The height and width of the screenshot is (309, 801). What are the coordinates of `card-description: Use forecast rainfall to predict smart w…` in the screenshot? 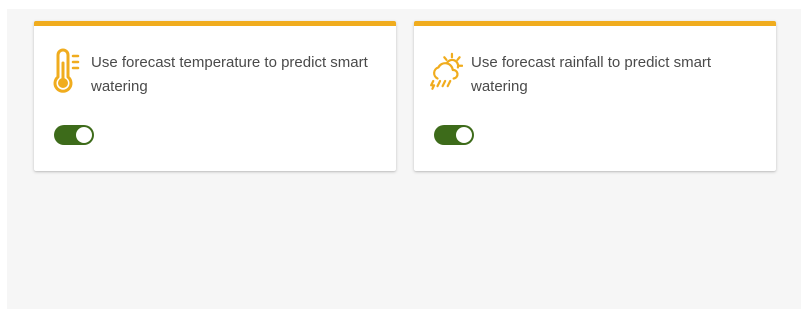 It's located at (591, 74).